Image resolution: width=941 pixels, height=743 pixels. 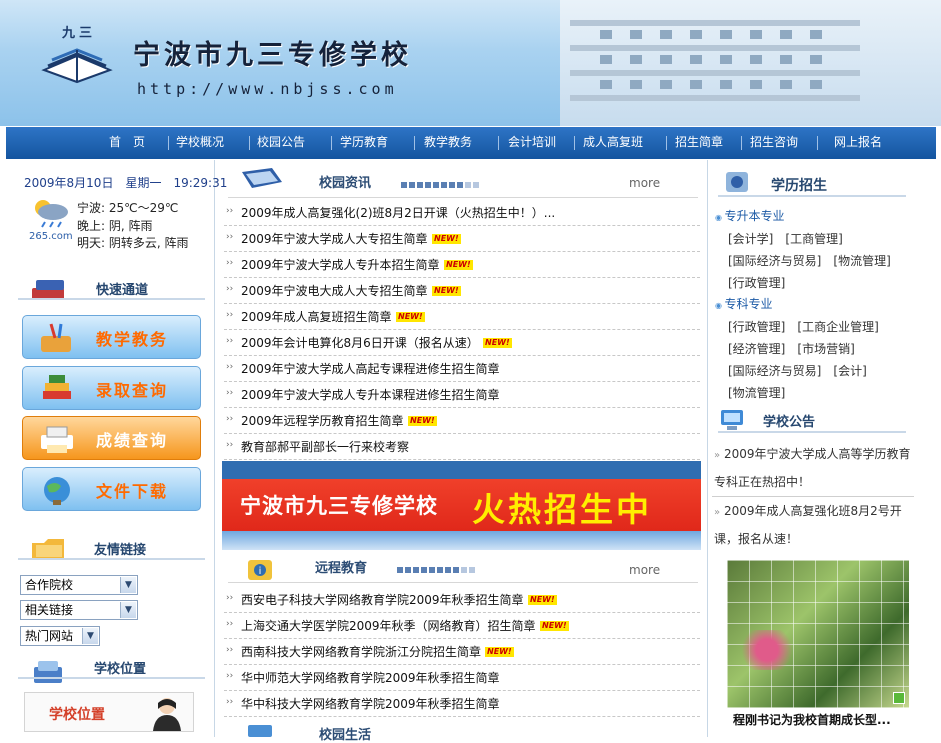 I want to click on quick-score-query-button: 成绩查询, so click(x=111, y=438).